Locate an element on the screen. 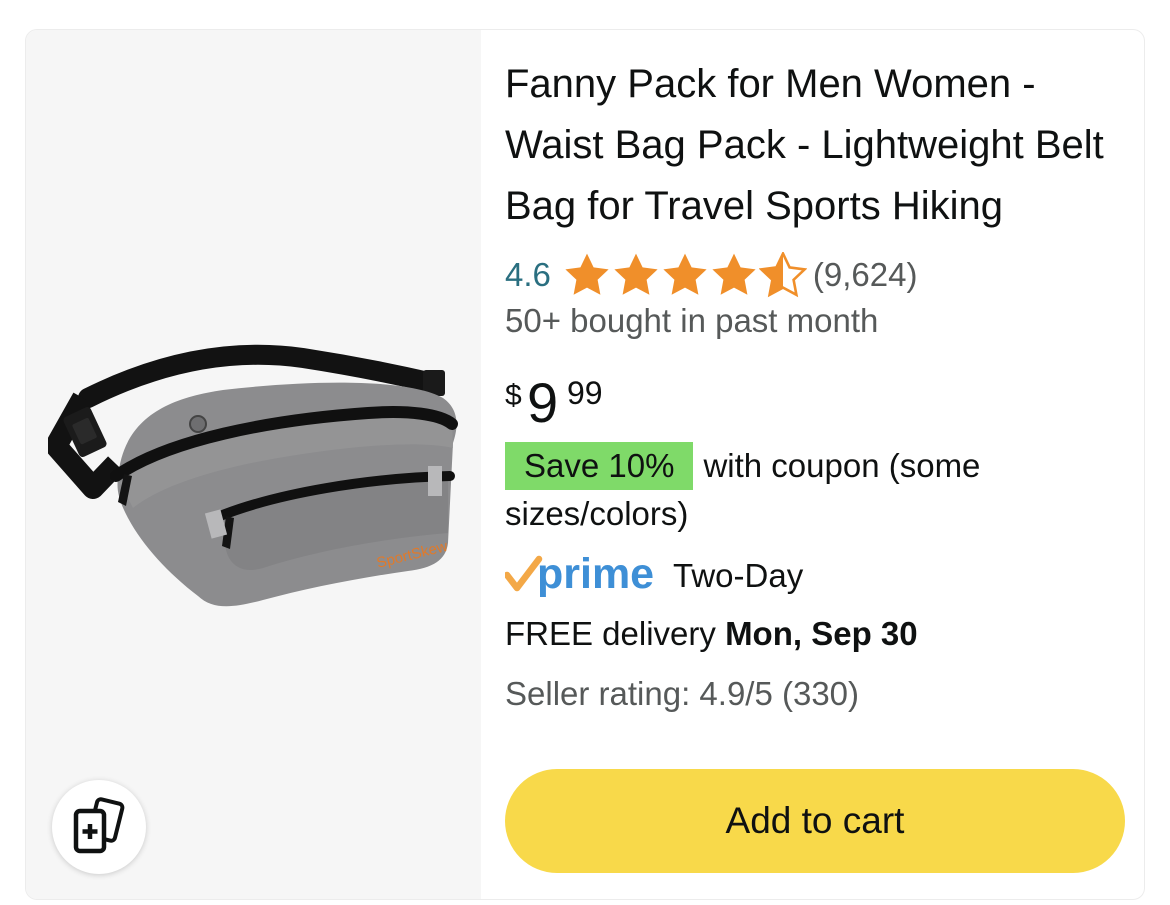 The image size is (1170, 905). seller-rating: Seller rating: 4.9/5 (330) is located at coordinates (682, 693).